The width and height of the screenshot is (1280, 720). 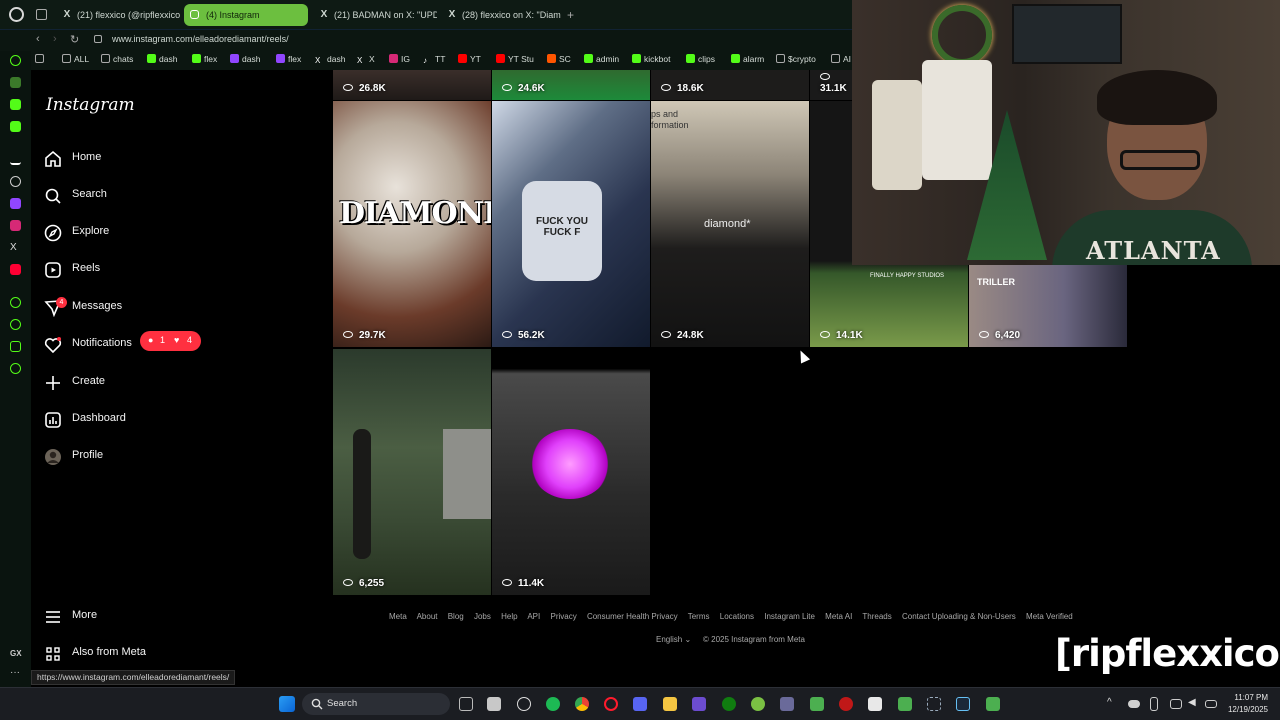 I want to click on taskbar-search, so click(x=376, y=704).